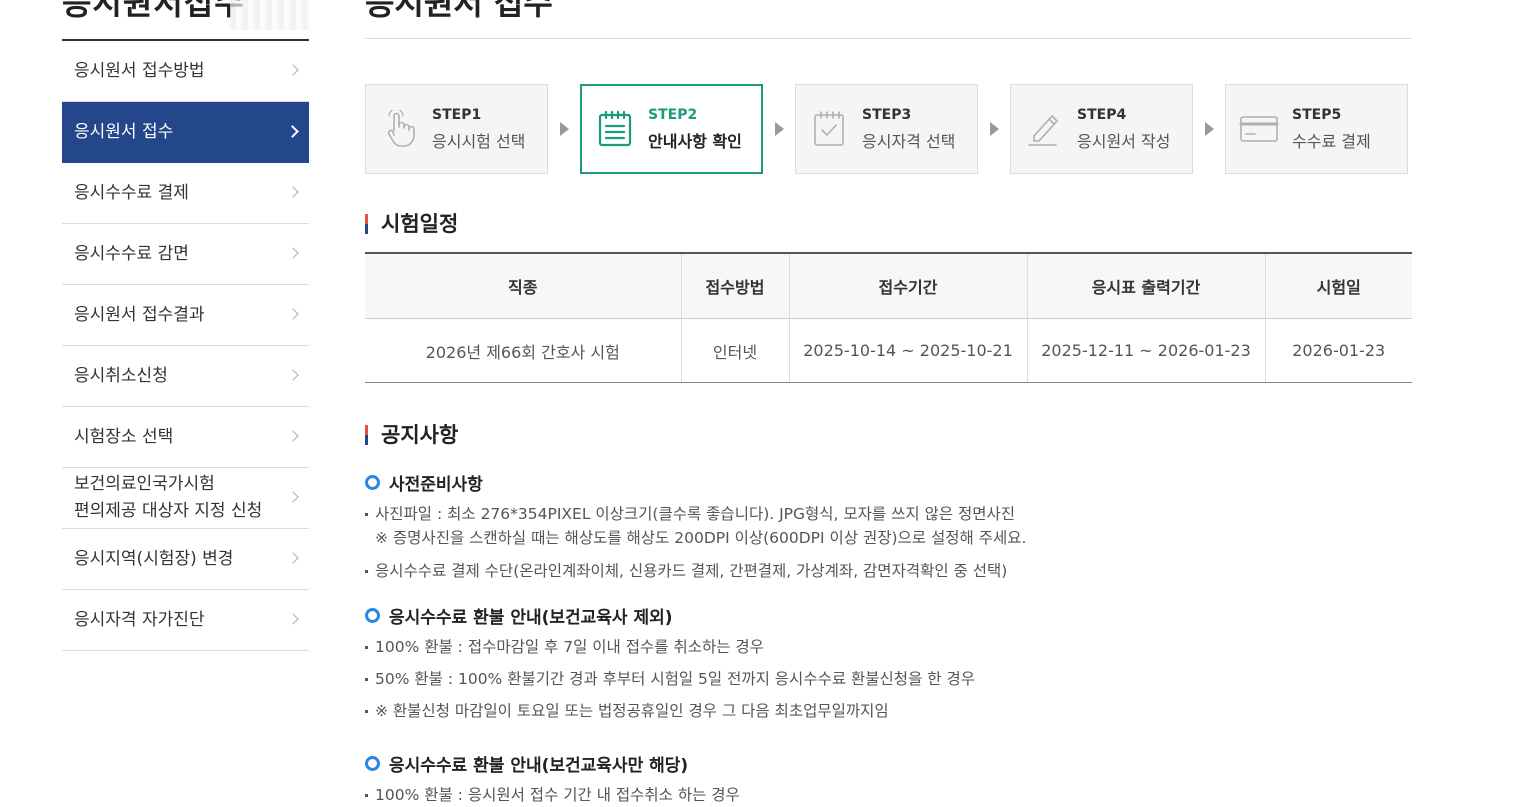 The width and height of the screenshot is (1514, 807). Describe the element at coordinates (907, 350) in the screenshot. I see `cell-period: 2025-10-14 ~ 2025-10-21` at that location.